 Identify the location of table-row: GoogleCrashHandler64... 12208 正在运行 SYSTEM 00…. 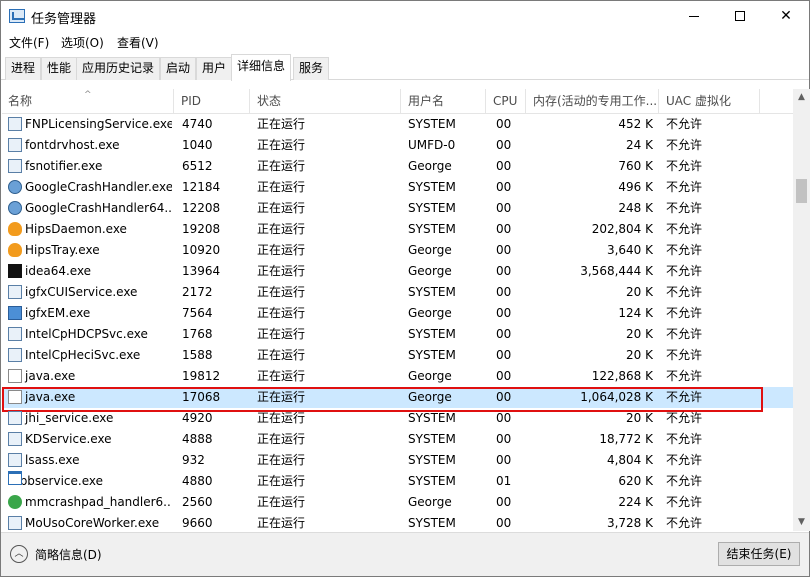
(398, 208).